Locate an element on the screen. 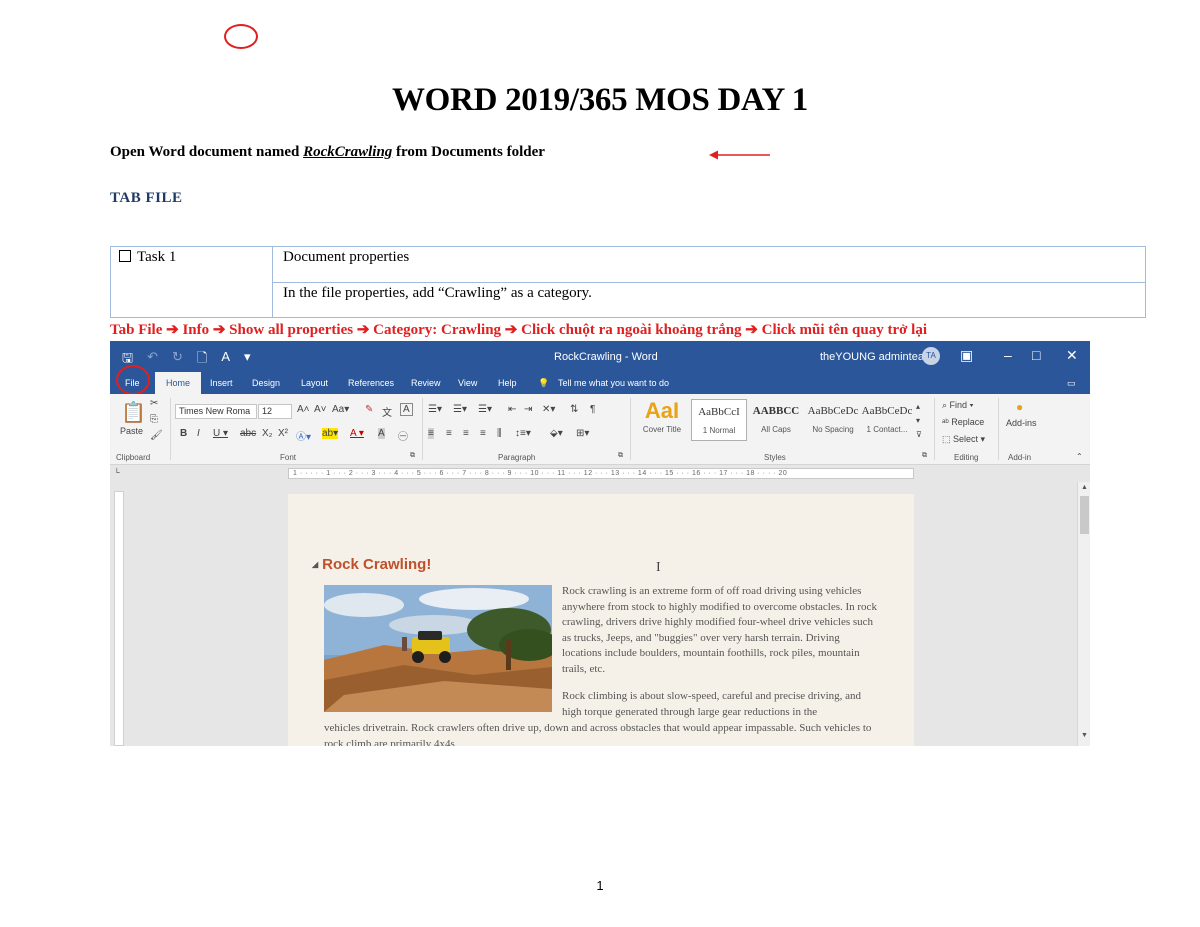 Image resolution: width=1200 pixels, height=927 pixels. enclose-characters-icon: ㊀ is located at coordinates (403, 435).